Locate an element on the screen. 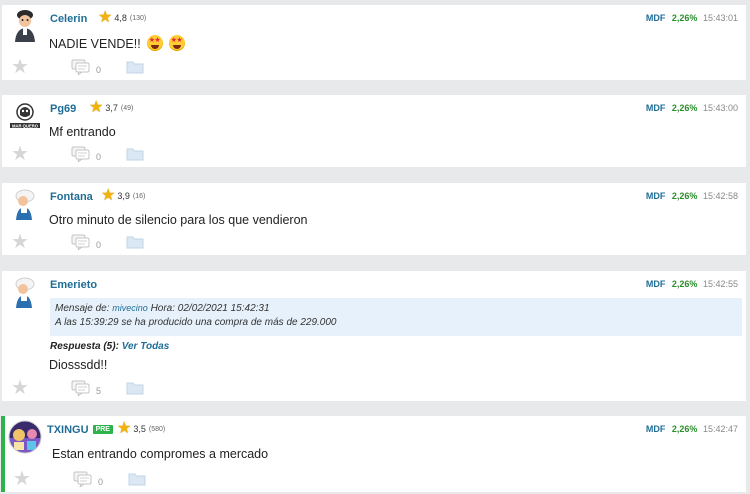 This screenshot has width=750, height=494. cartoon-avatar-icon is located at coordinates (25, 26).